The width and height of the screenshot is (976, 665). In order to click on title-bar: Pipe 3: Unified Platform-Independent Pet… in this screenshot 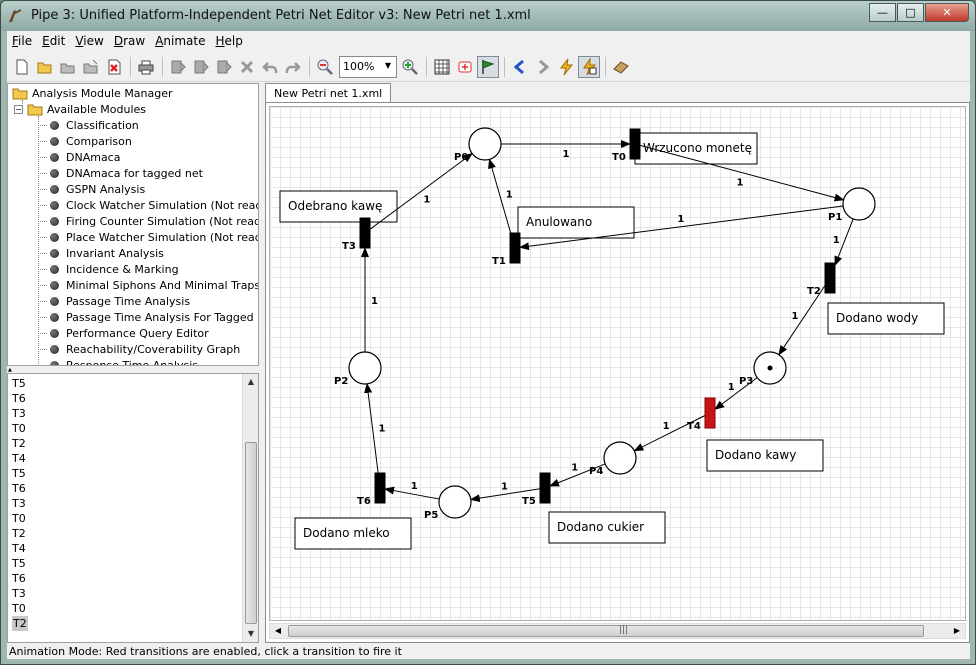, I will do `click(488, 16)`.